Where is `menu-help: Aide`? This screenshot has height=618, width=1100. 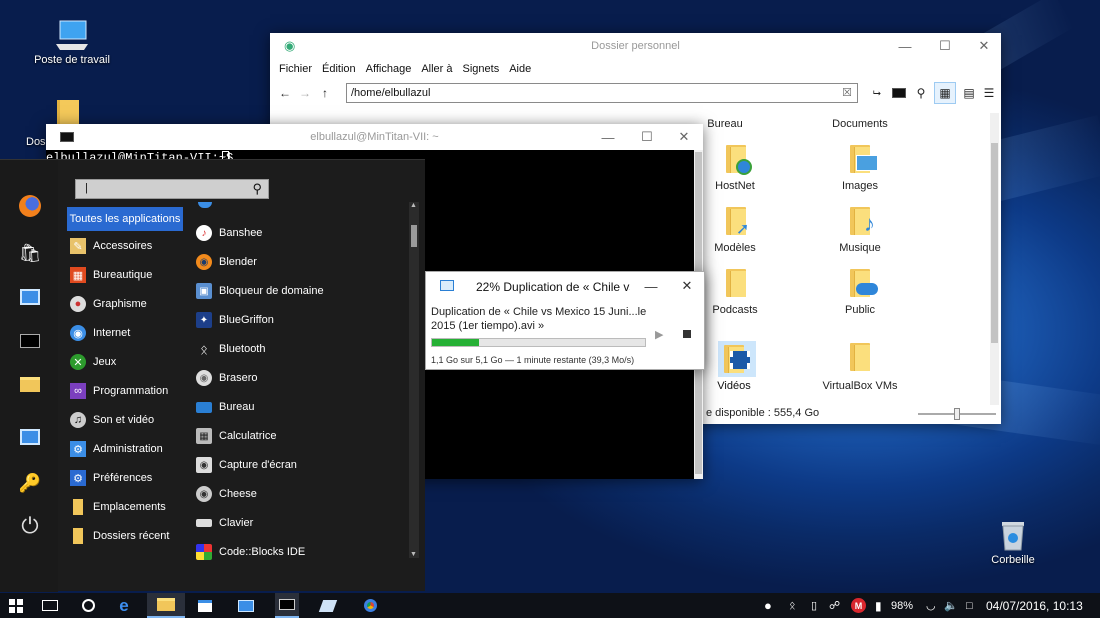
menu-help: Aide is located at coordinates (520, 69).